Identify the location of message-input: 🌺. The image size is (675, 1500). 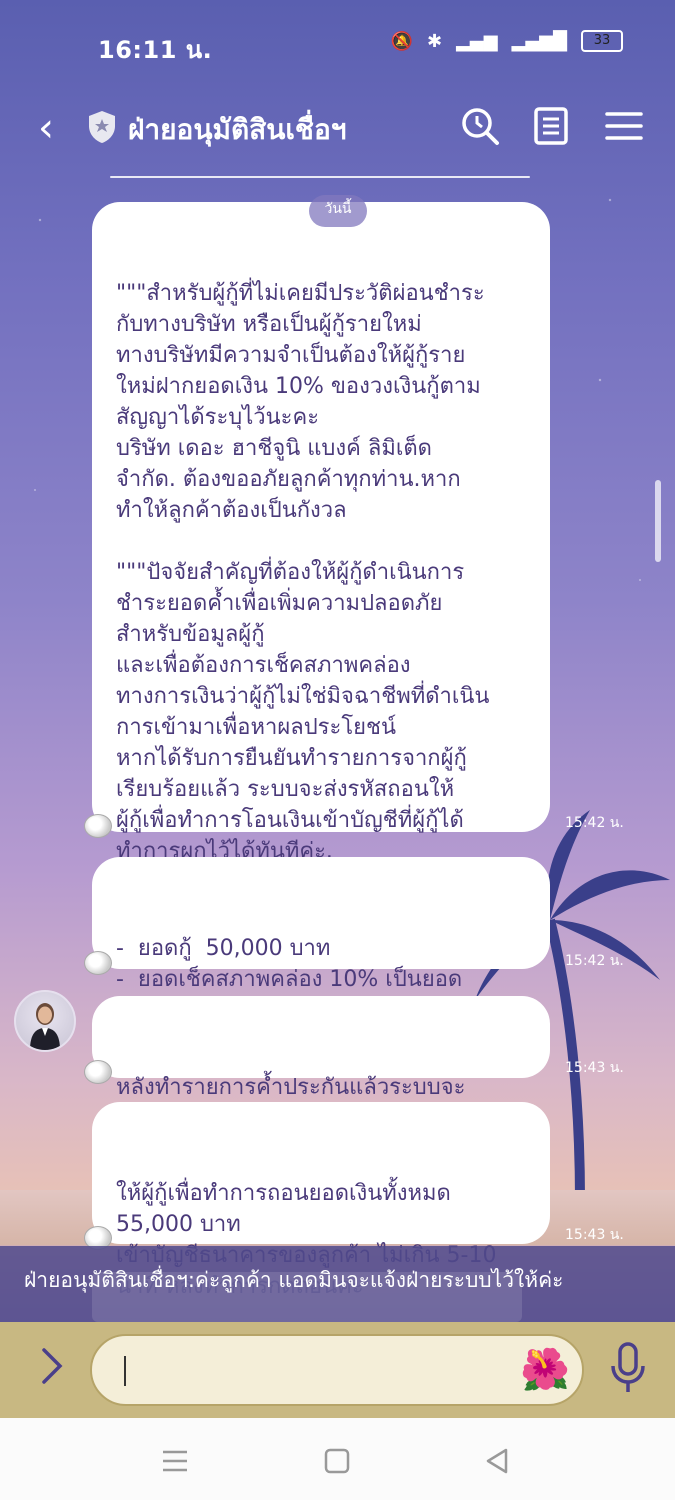
(337, 1370).